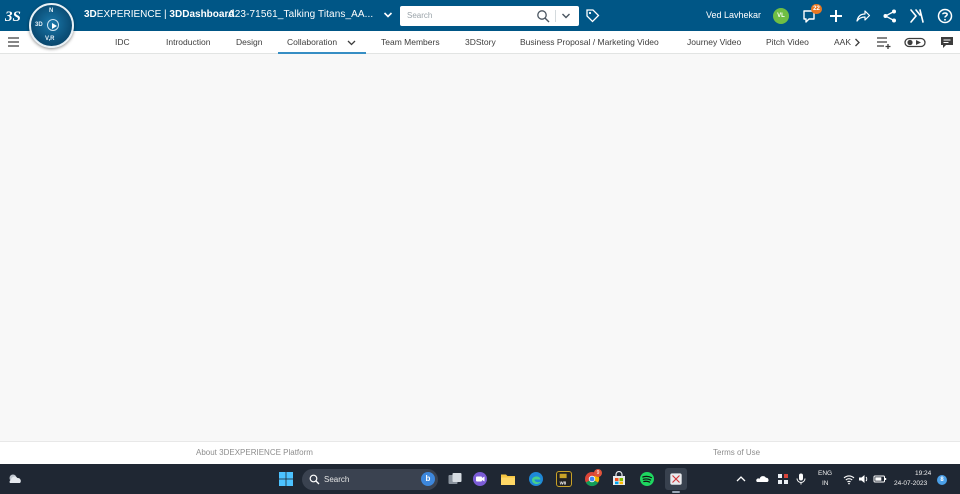 This screenshot has width=960, height=494. What do you see at coordinates (598, 473) in the screenshot?
I see `chrome-badge: 9` at bounding box center [598, 473].